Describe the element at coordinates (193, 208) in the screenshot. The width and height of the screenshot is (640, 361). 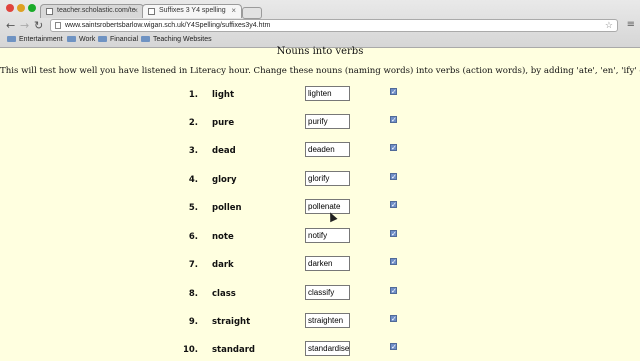
I see `item-number: 5.` at that location.